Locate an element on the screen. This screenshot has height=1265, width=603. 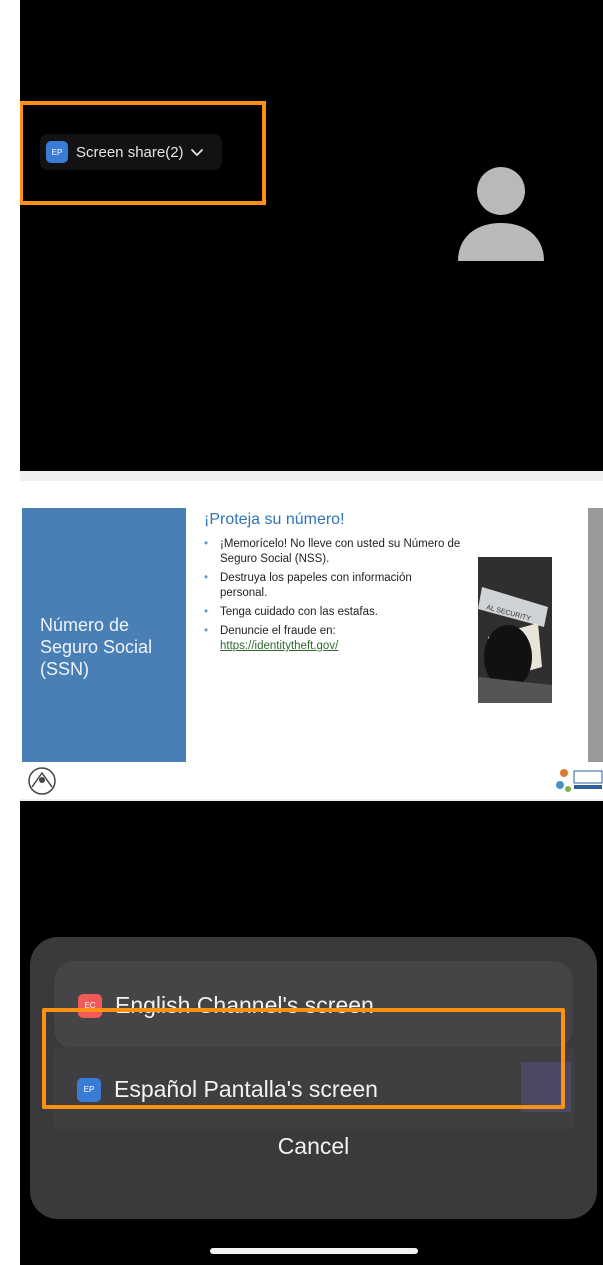
partner-logo is located at coordinates (579, 780).